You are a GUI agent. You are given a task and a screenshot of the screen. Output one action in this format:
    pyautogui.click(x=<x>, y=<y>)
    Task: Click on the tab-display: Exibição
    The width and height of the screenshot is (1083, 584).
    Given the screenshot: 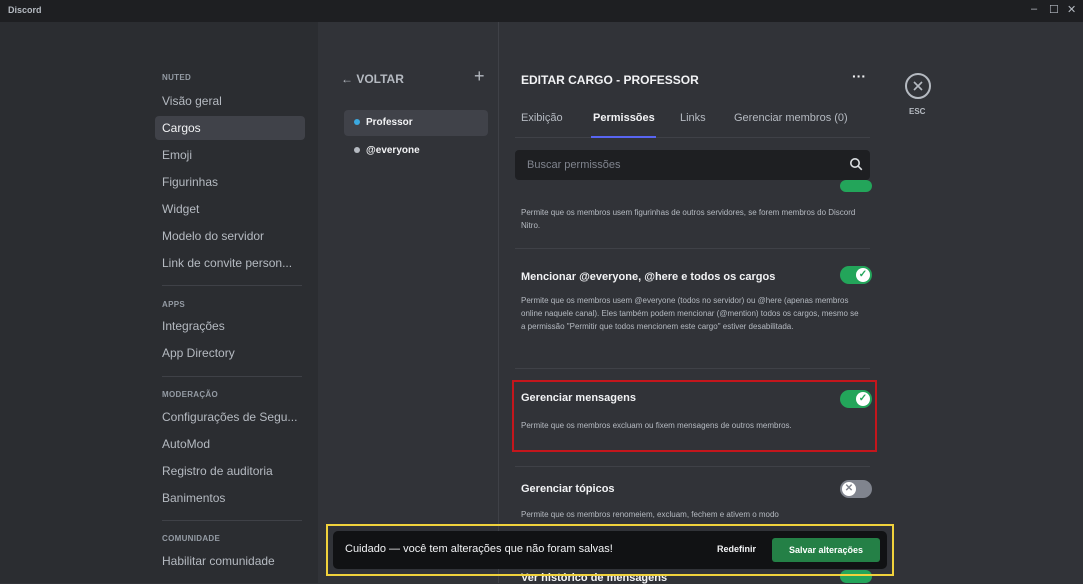 What is the action you would take?
    pyautogui.click(x=542, y=118)
    